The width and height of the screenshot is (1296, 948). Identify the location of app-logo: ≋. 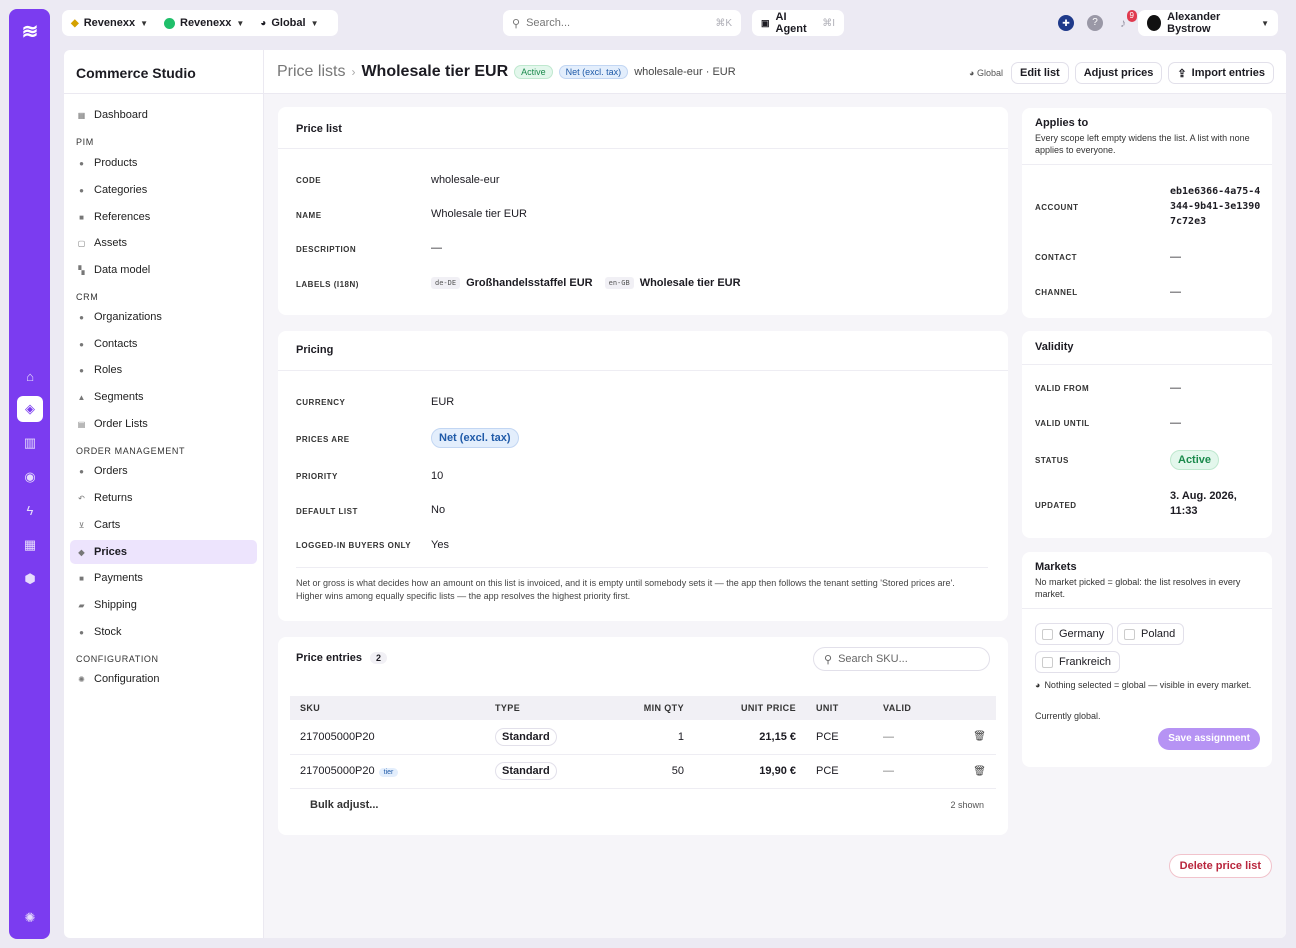
(30, 32).